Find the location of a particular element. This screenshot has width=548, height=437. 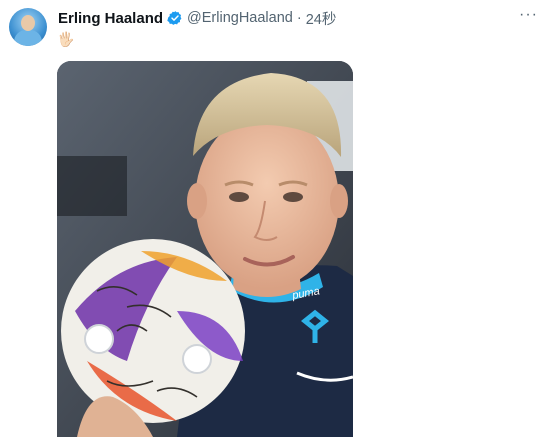

author-name: Erling Haaland is located at coordinates (110, 18).